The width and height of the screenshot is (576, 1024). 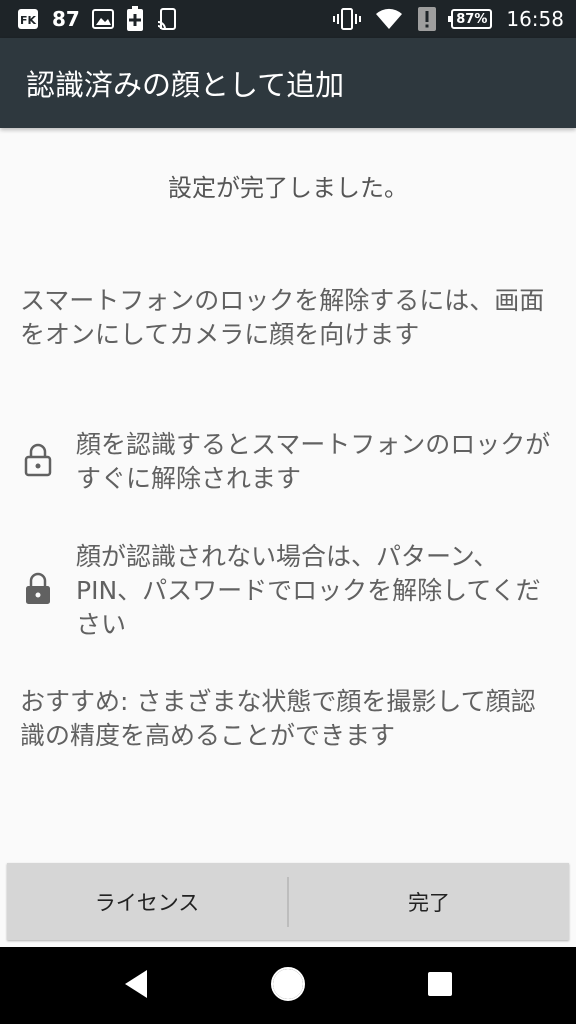 I want to click on button-bar: ライセンス 完了, so click(x=288, y=901).